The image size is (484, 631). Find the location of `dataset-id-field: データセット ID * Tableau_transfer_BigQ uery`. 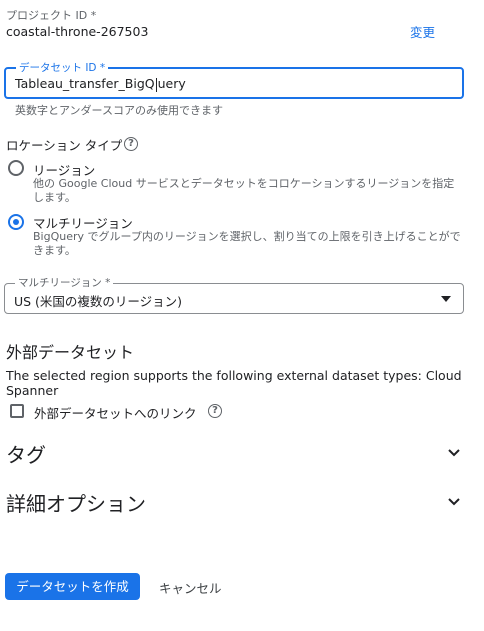

dataset-id-field: データセット ID * Tableau_transfer_BigQ uery is located at coordinates (234, 80).